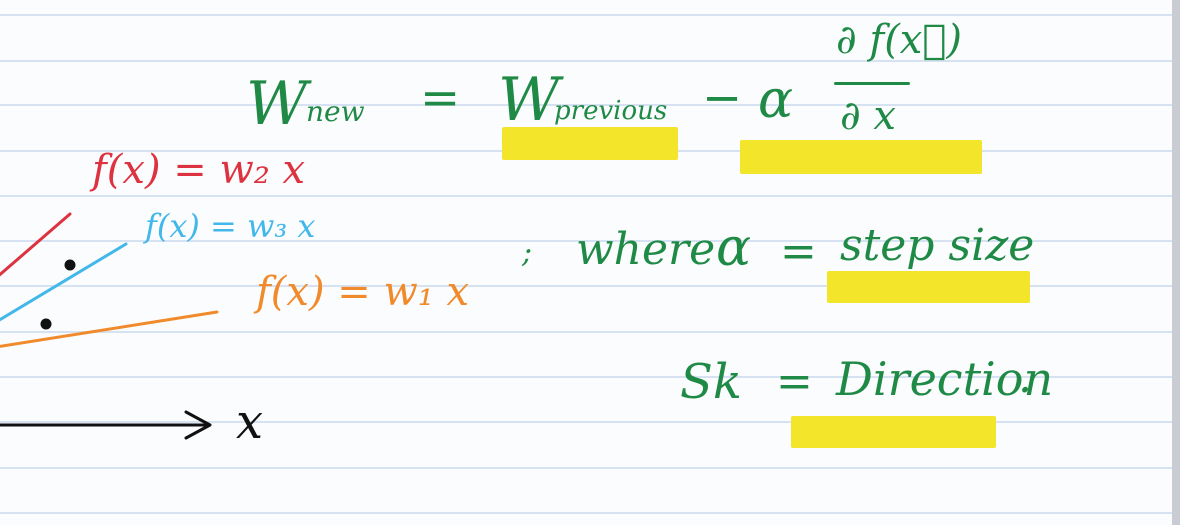  I want to click on where-word: where, so click(646, 249).